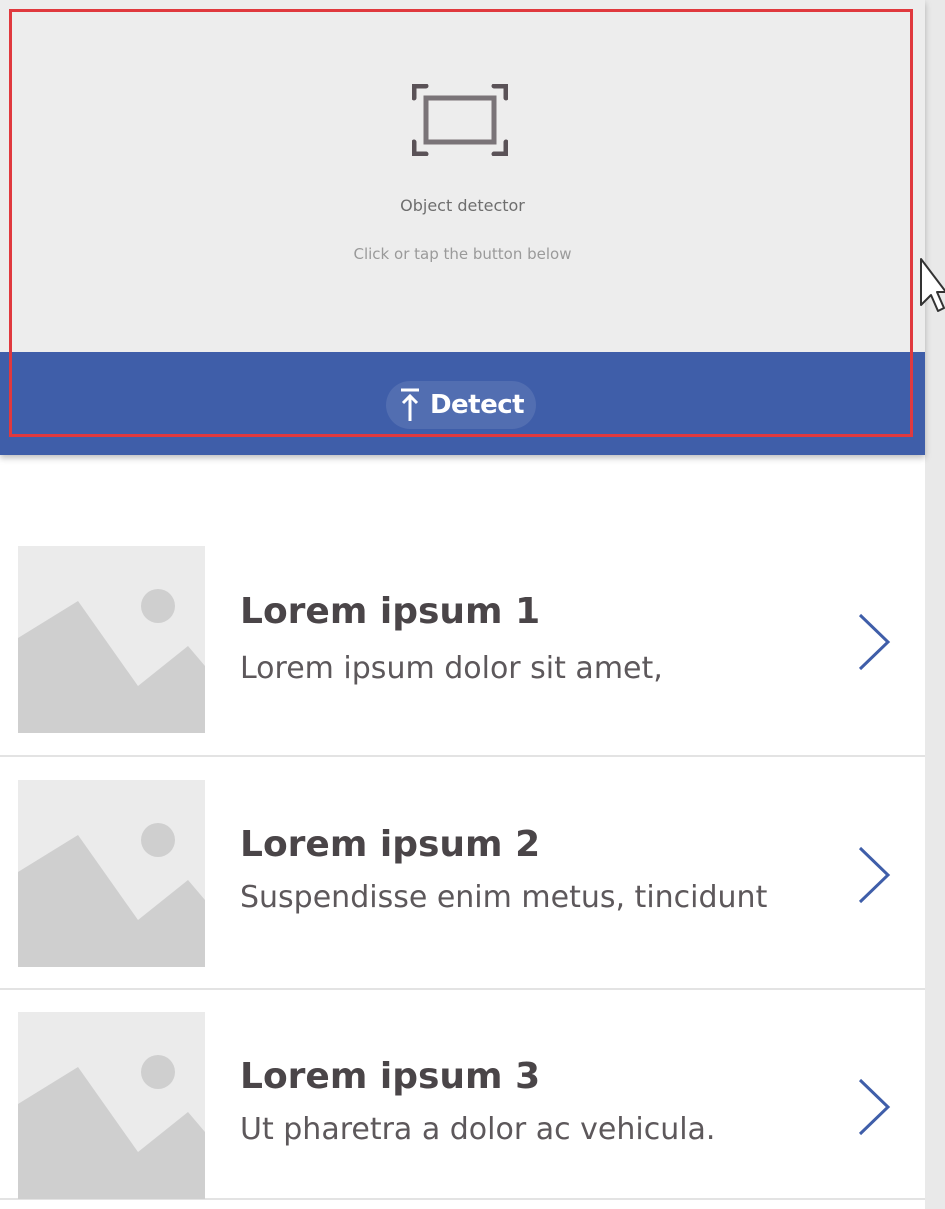 The height and width of the screenshot is (1209, 945). I want to click on scrollbar-track, so click(935, 604).